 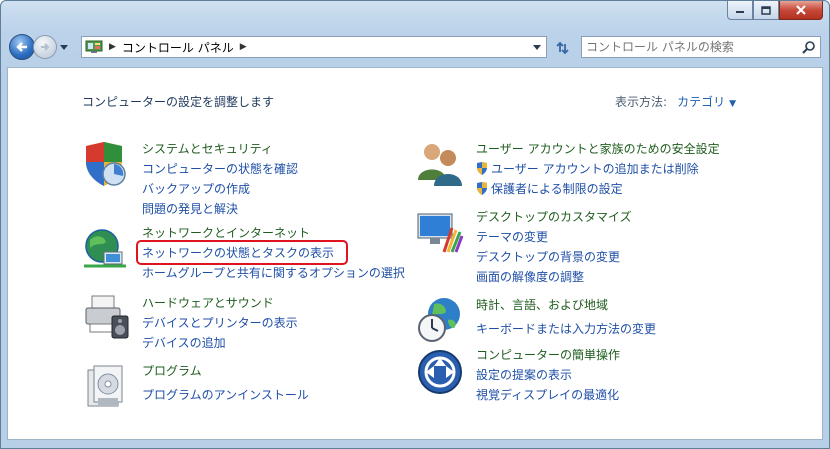 I want to click on link-find-fix-problems: 問題の発見と解決, so click(x=190, y=208).